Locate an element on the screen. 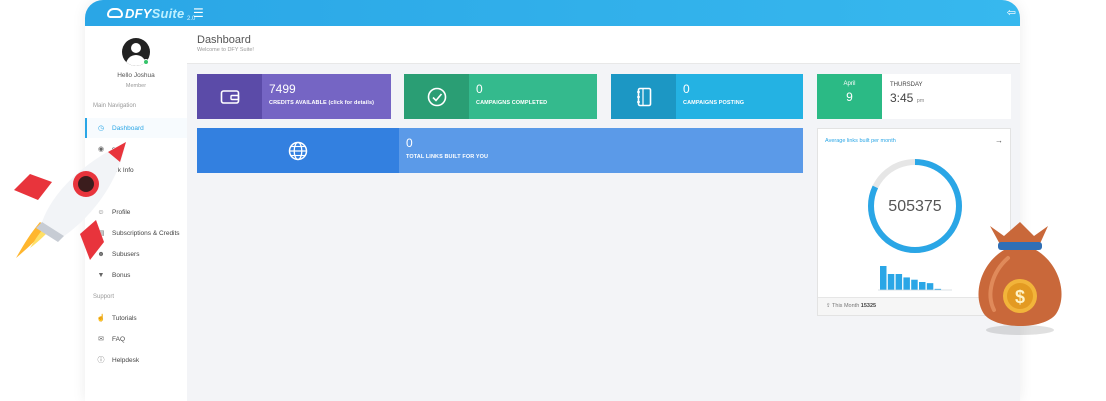 The height and width of the screenshot is (401, 1106). campaigns-posting-label: CAMPAIGNS POSTING is located at coordinates (714, 103).